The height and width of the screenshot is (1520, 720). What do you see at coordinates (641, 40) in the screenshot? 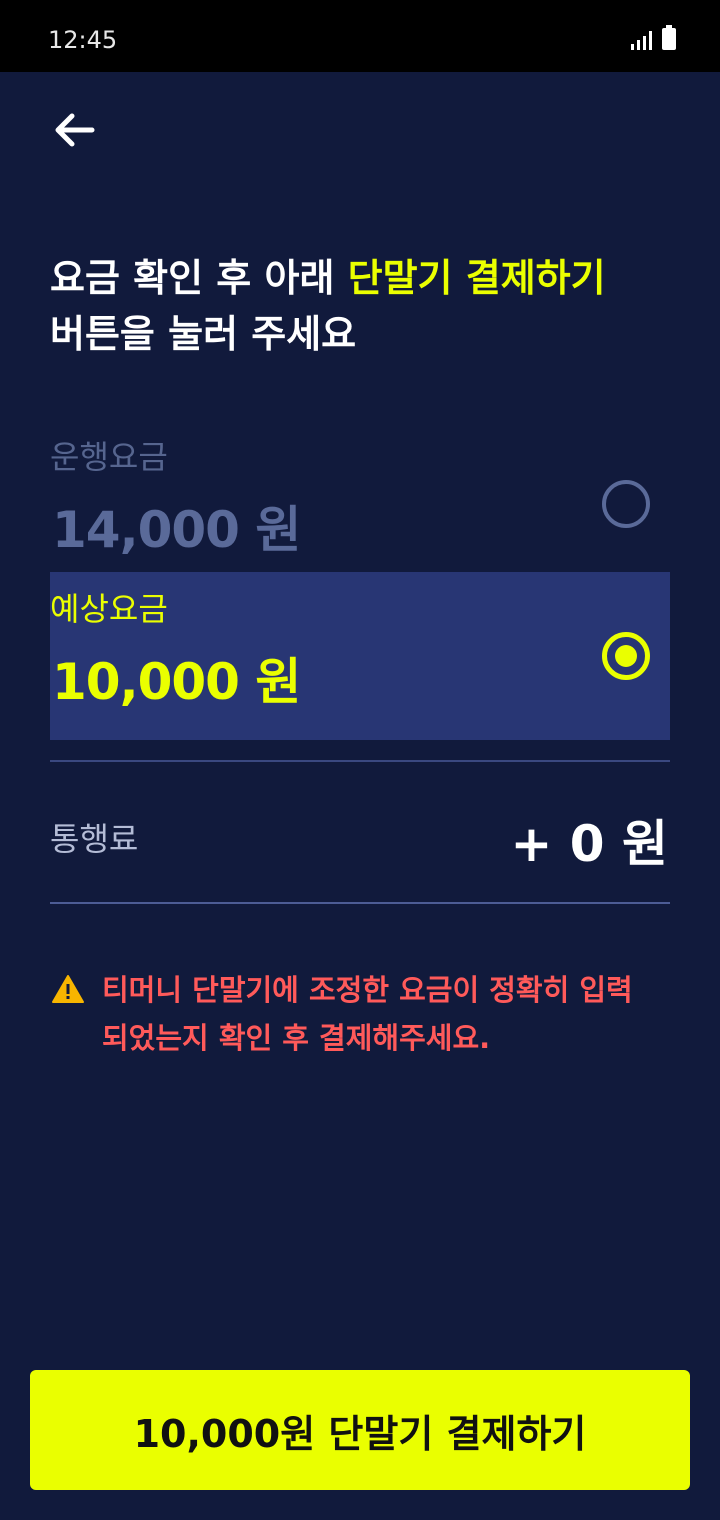
I see `signal-icon` at bounding box center [641, 40].